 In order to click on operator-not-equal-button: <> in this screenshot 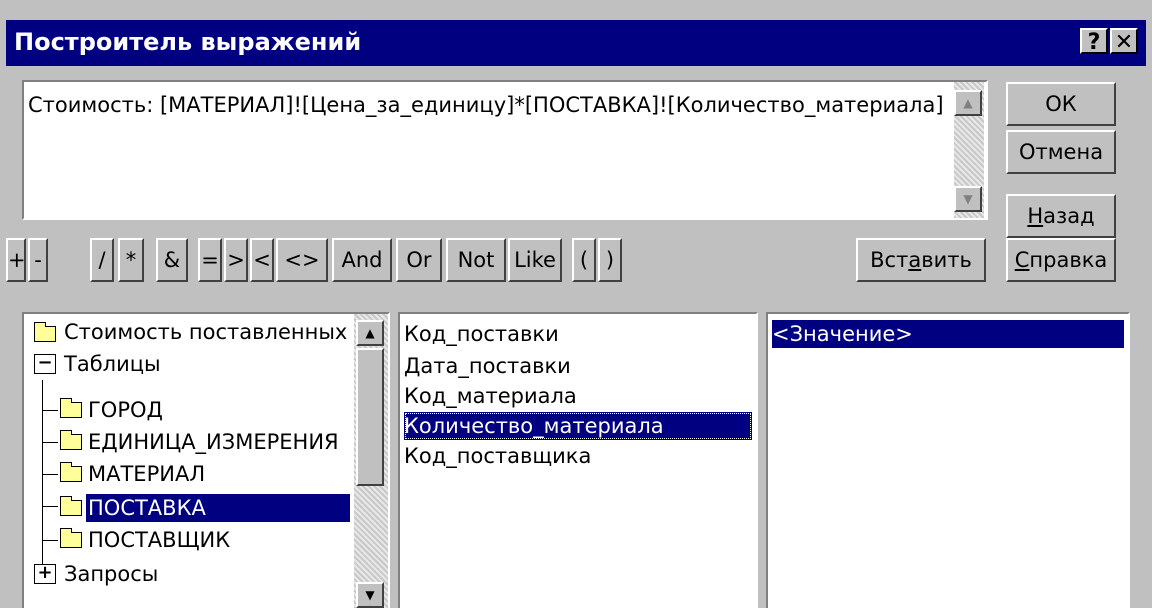, I will do `click(302, 260)`.